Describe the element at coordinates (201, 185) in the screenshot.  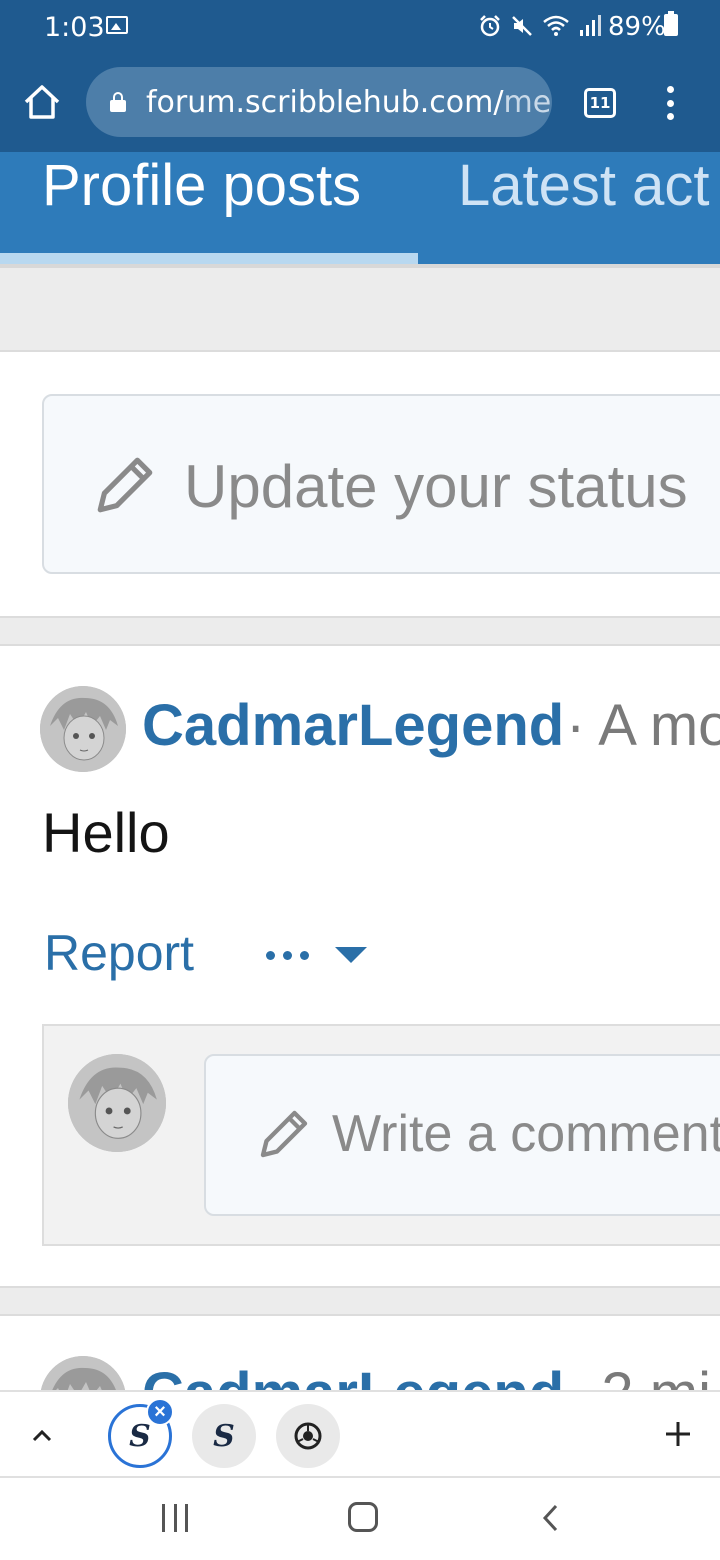
I see `tab-profile-posts: Profile posts` at that location.